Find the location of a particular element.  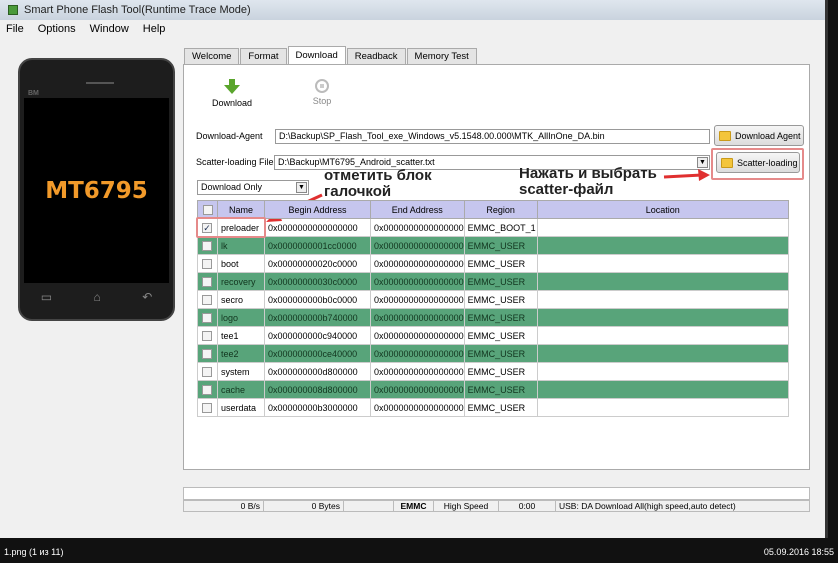

cell-name: userdata is located at coordinates (241, 407).